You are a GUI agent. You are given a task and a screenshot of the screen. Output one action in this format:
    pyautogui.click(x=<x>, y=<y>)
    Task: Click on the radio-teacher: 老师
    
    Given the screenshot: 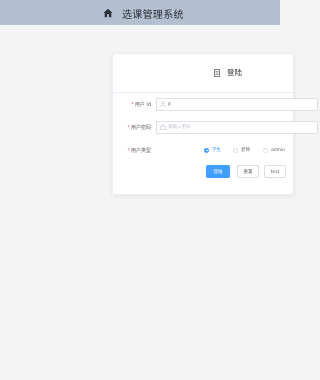 What is the action you would take?
    pyautogui.click(x=241, y=150)
    